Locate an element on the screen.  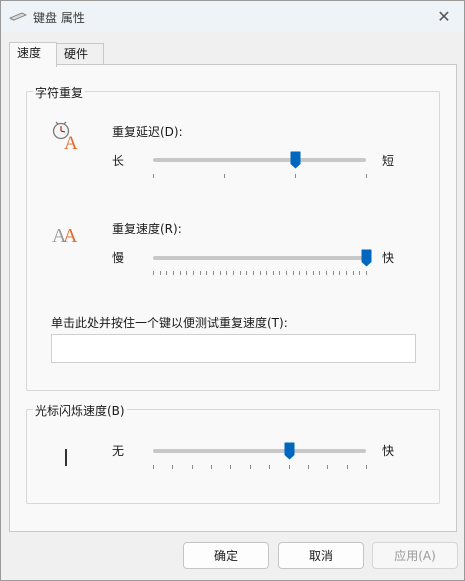
repeat-rate-min-label: 慢 is located at coordinates (118, 258).